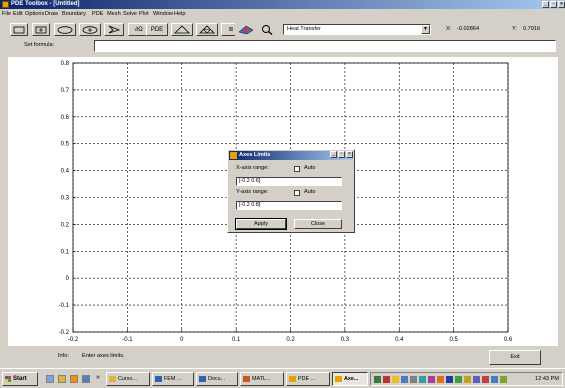 The height and width of the screenshot is (388, 565). Describe the element at coordinates (453, 340) in the screenshot. I see `x-tick-label: 0.5` at that location.